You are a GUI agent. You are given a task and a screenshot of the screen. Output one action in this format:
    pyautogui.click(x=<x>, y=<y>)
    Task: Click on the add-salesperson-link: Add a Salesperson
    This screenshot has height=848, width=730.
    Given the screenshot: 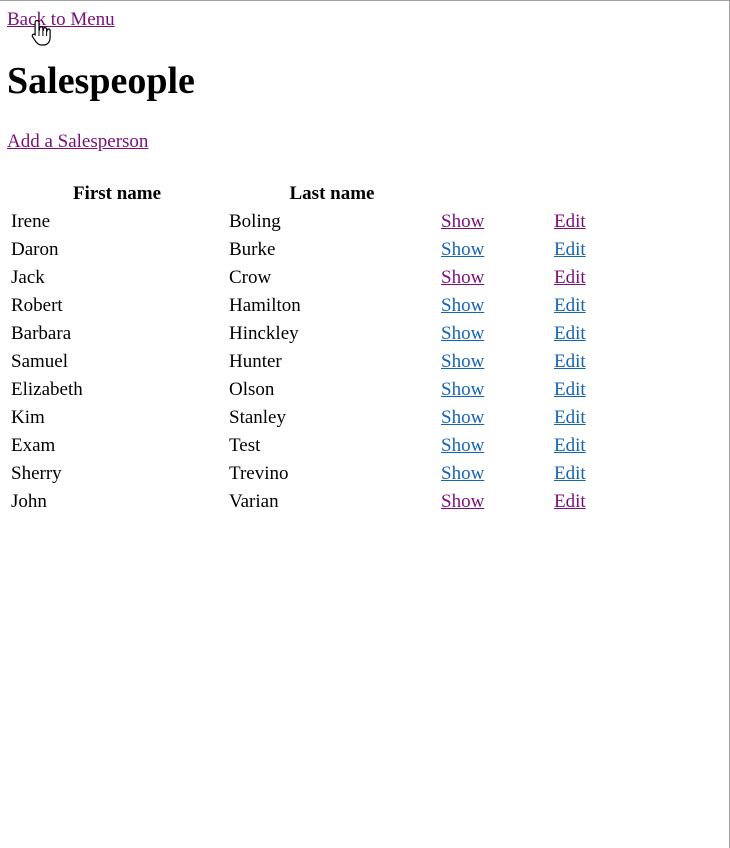 What is the action you would take?
    pyautogui.click(x=77, y=142)
    